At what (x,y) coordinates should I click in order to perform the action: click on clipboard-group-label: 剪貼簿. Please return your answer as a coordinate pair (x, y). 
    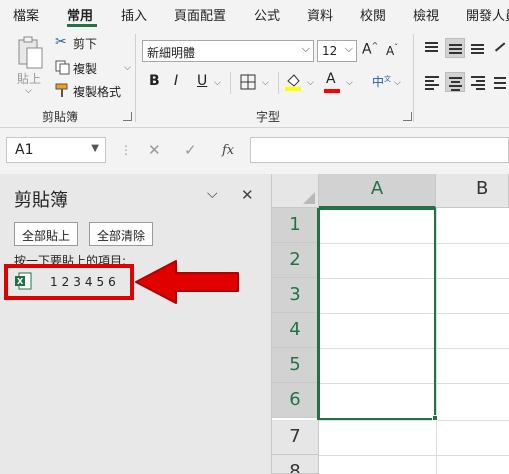
    Looking at the image, I should click on (60, 117).